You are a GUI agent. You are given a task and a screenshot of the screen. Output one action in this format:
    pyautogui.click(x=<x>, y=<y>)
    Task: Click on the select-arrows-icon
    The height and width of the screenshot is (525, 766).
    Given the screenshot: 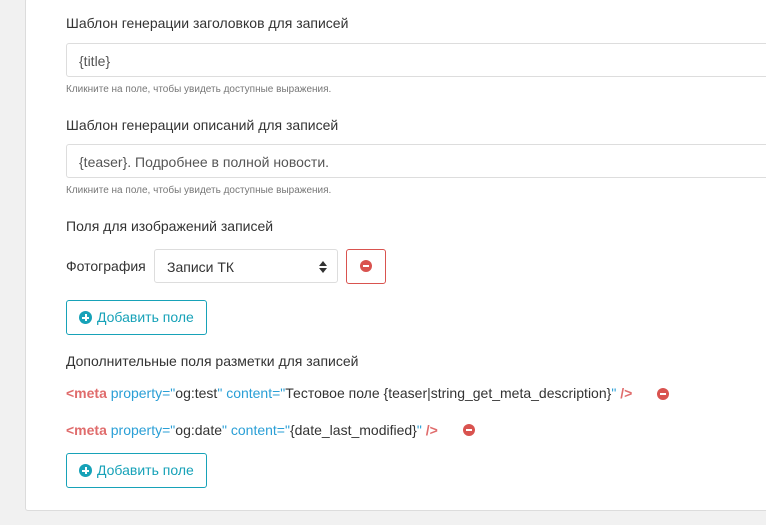 What is the action you would take?
    pyautogui.click(x=323, y=267)
    